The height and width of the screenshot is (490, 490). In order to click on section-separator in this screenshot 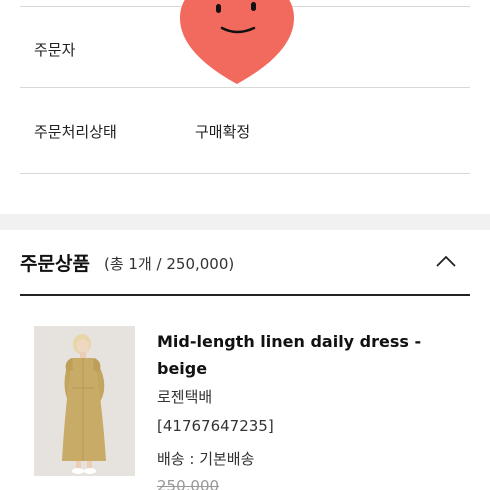, I will do `click(245, 222)`.